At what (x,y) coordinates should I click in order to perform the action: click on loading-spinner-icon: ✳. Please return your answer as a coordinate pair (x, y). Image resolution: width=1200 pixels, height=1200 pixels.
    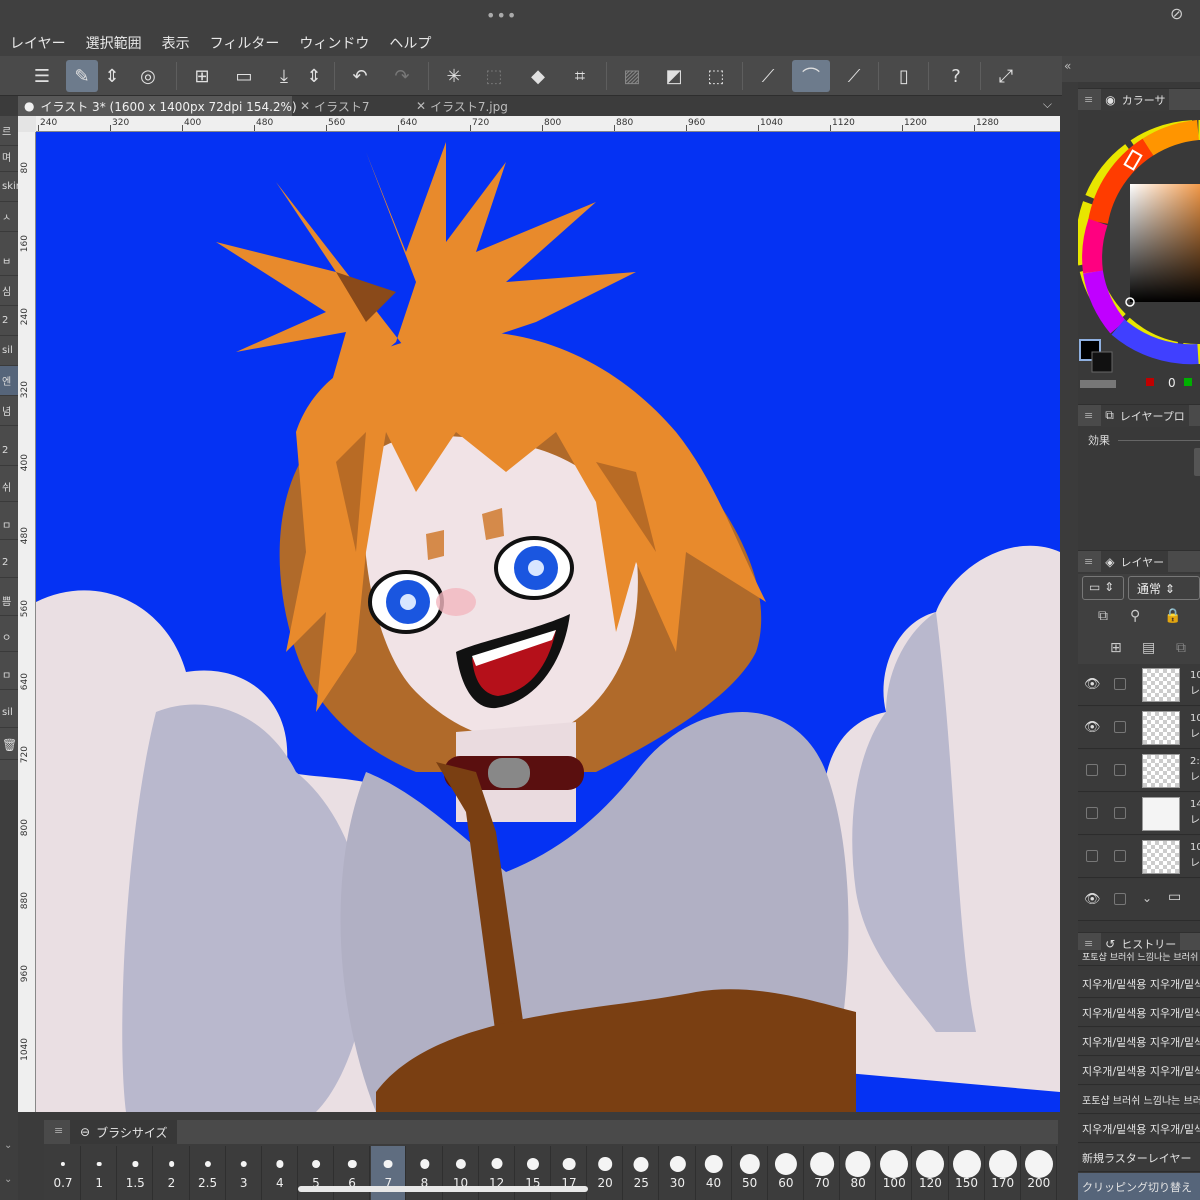
    Looking at the image, I should click on (454, 76).